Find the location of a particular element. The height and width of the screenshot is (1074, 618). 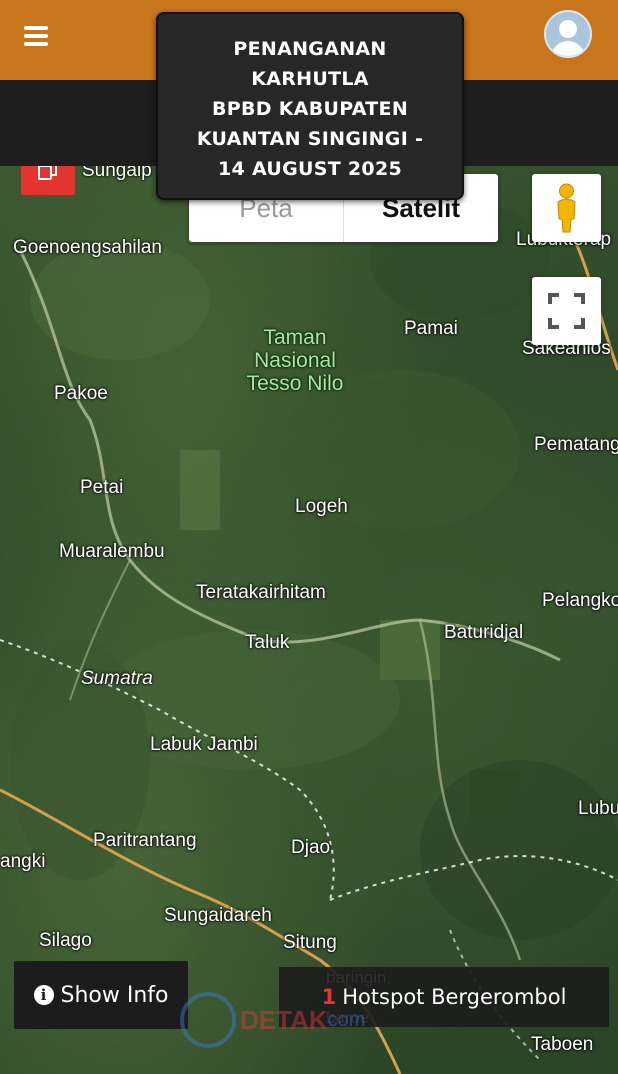

show-info-label: Show Info is located at coordinates (114, 995).